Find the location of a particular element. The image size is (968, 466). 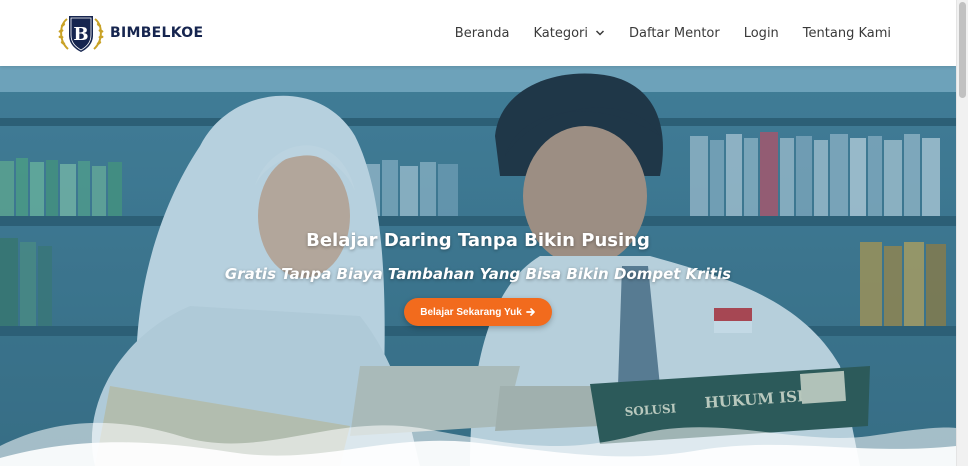

cta-button-label: Belajar Sekarang Yuk is located at coordinates (471, 312).